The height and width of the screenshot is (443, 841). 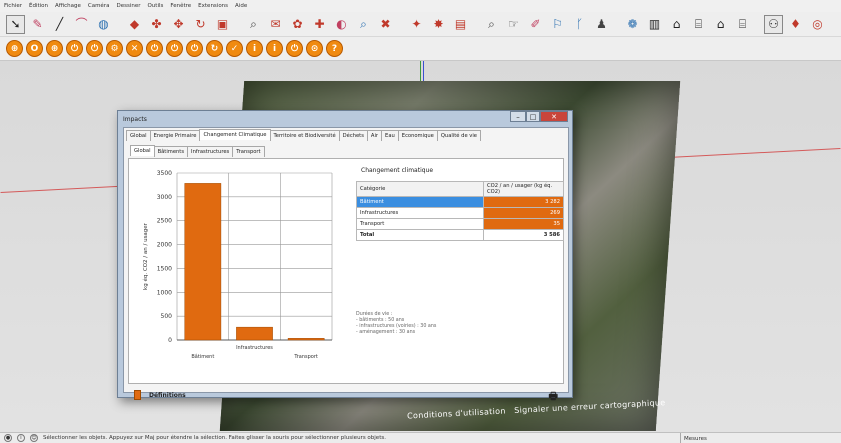 What do you see at coordinates (59, 24) in the screenshot?
I see `line-icon: ╱` at bounding box center [59, 24].